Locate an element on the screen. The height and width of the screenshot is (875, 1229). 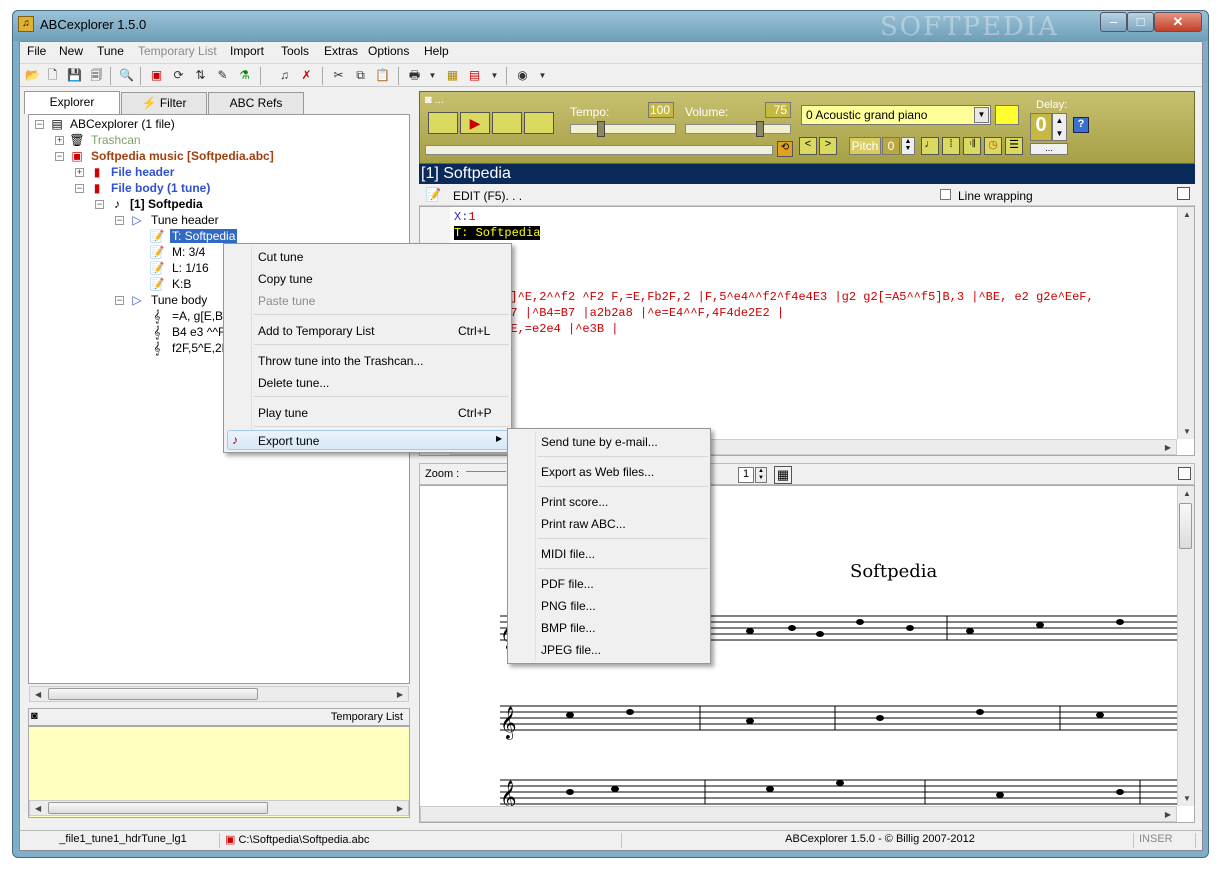
open-icon: 📂 is located at coordinates (32, 75).